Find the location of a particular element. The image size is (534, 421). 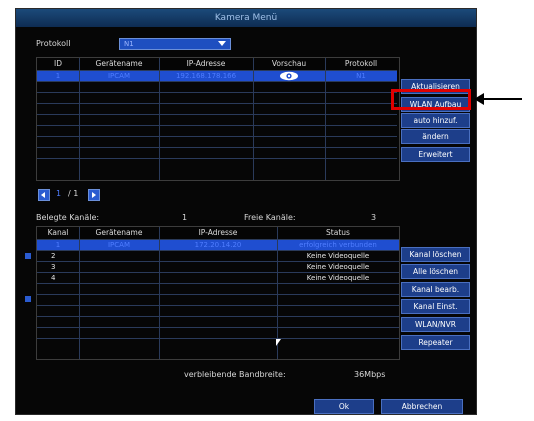

table-row: 4 Keine Videoquelle is located at coordinates (218, 277).